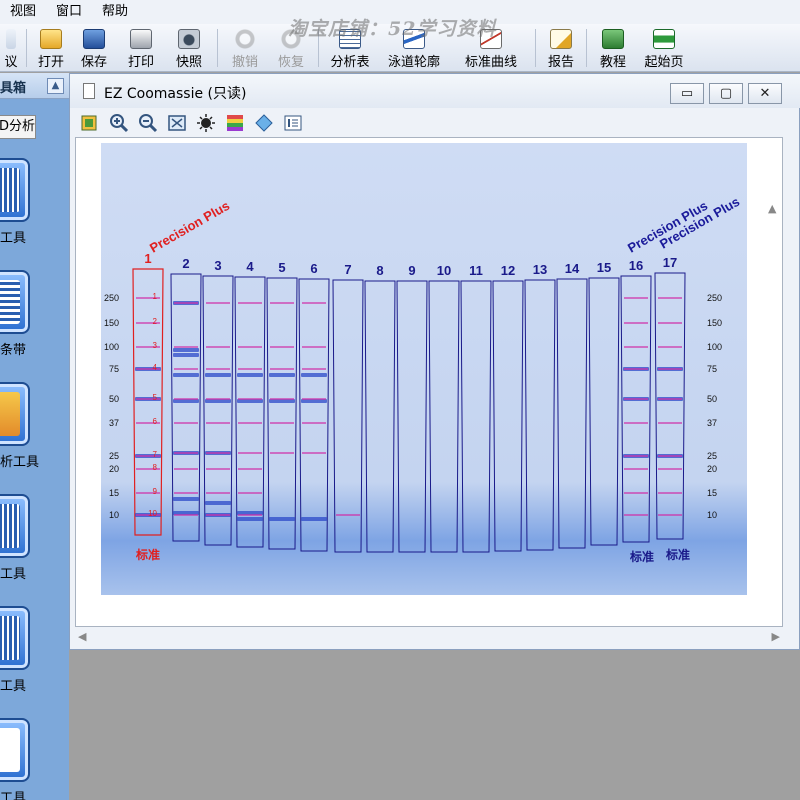 The height and width of the screenshot is (800, 800). Describe the element at coordinates (641, 556) in the screenshot. I see `footer-label-right-a: 标准` at that location.